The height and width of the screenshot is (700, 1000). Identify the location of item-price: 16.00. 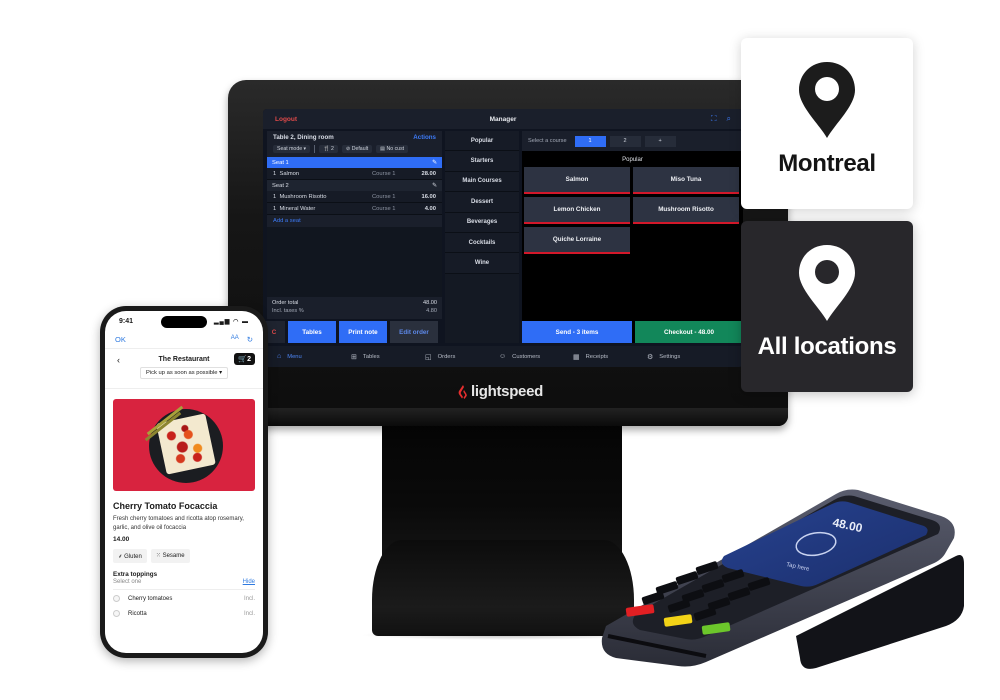
(428, 196).